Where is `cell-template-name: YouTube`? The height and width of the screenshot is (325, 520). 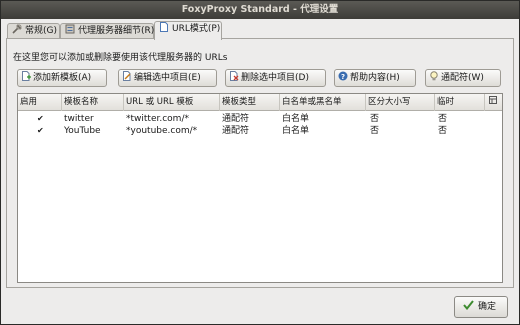 cell-template-name: YouTube is located at coordinates (82, 131).